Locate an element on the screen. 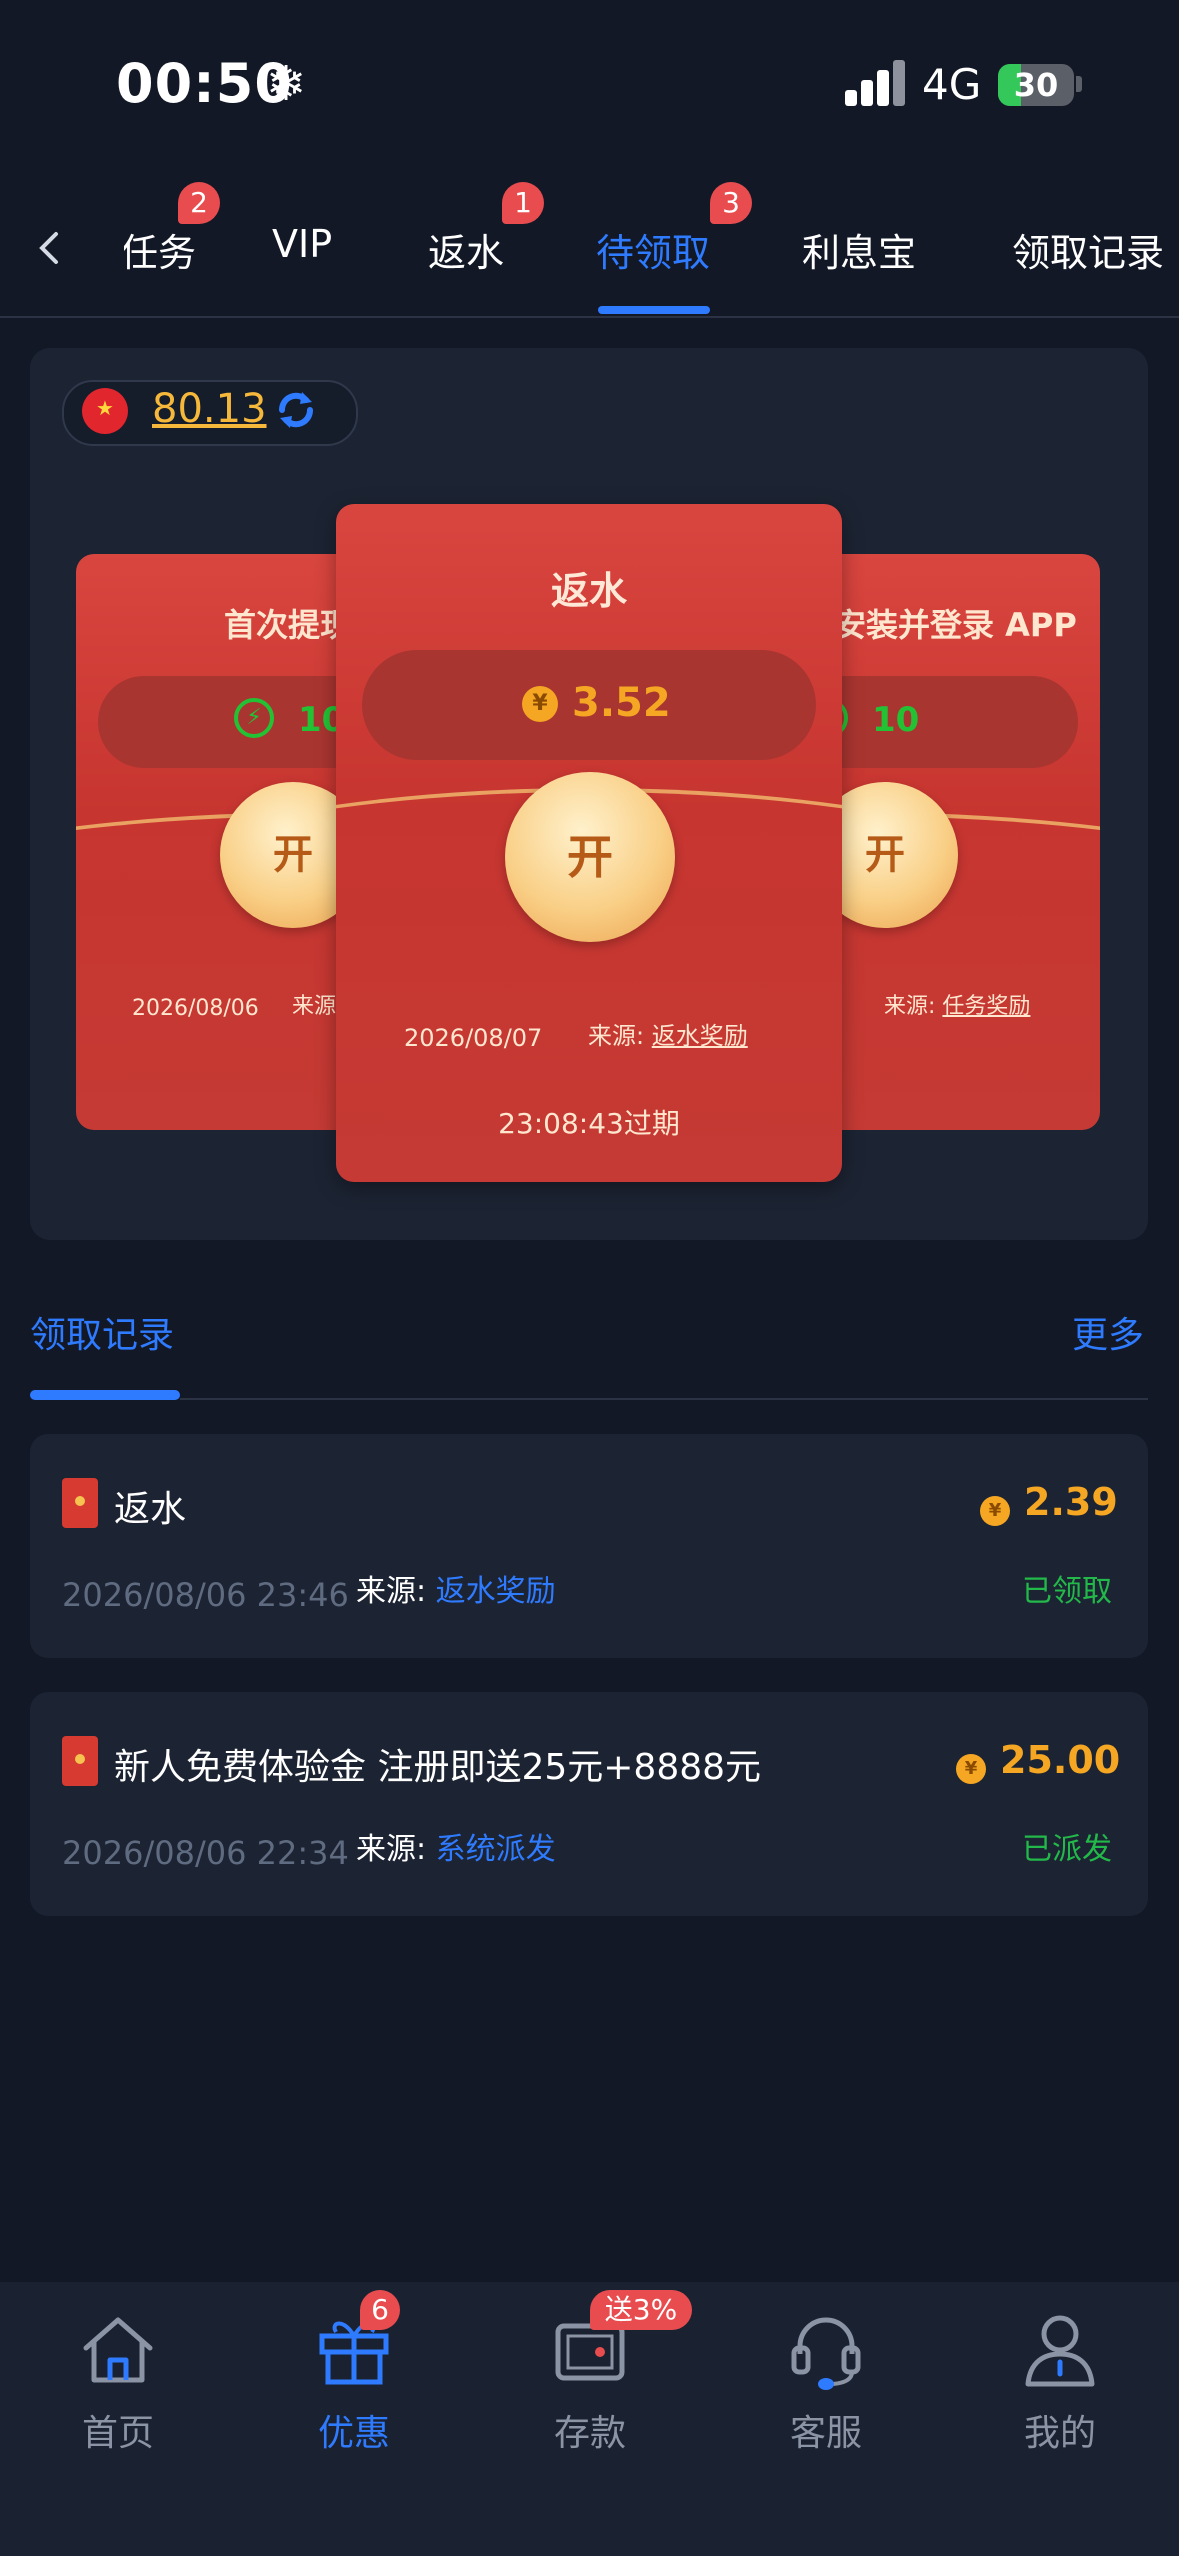 Image resolution: width=1179 pixels, height=2556 pixels. source-link: 系统派发 is located at coordinates (496, 1849).